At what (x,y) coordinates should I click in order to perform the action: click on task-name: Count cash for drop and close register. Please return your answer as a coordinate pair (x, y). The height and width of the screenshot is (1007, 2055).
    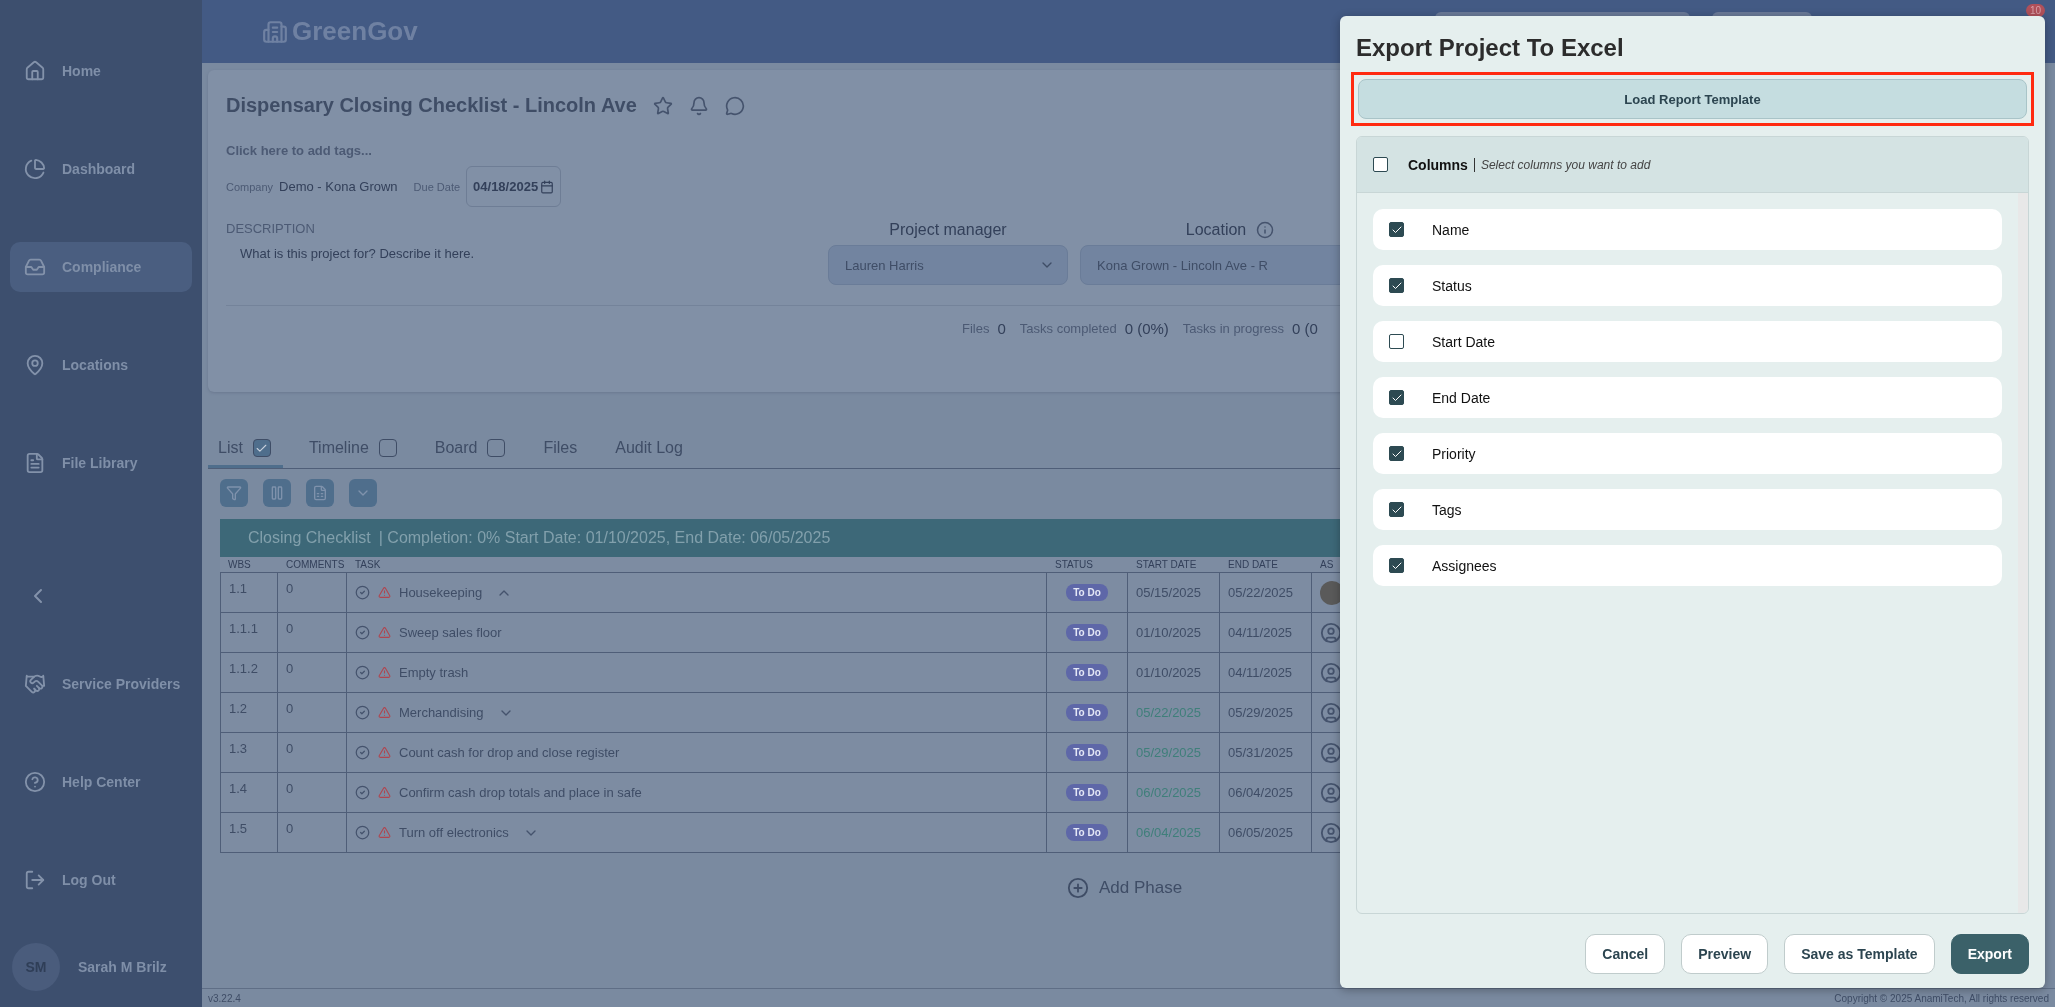
    Looking at the image, I should click on (509, 752).